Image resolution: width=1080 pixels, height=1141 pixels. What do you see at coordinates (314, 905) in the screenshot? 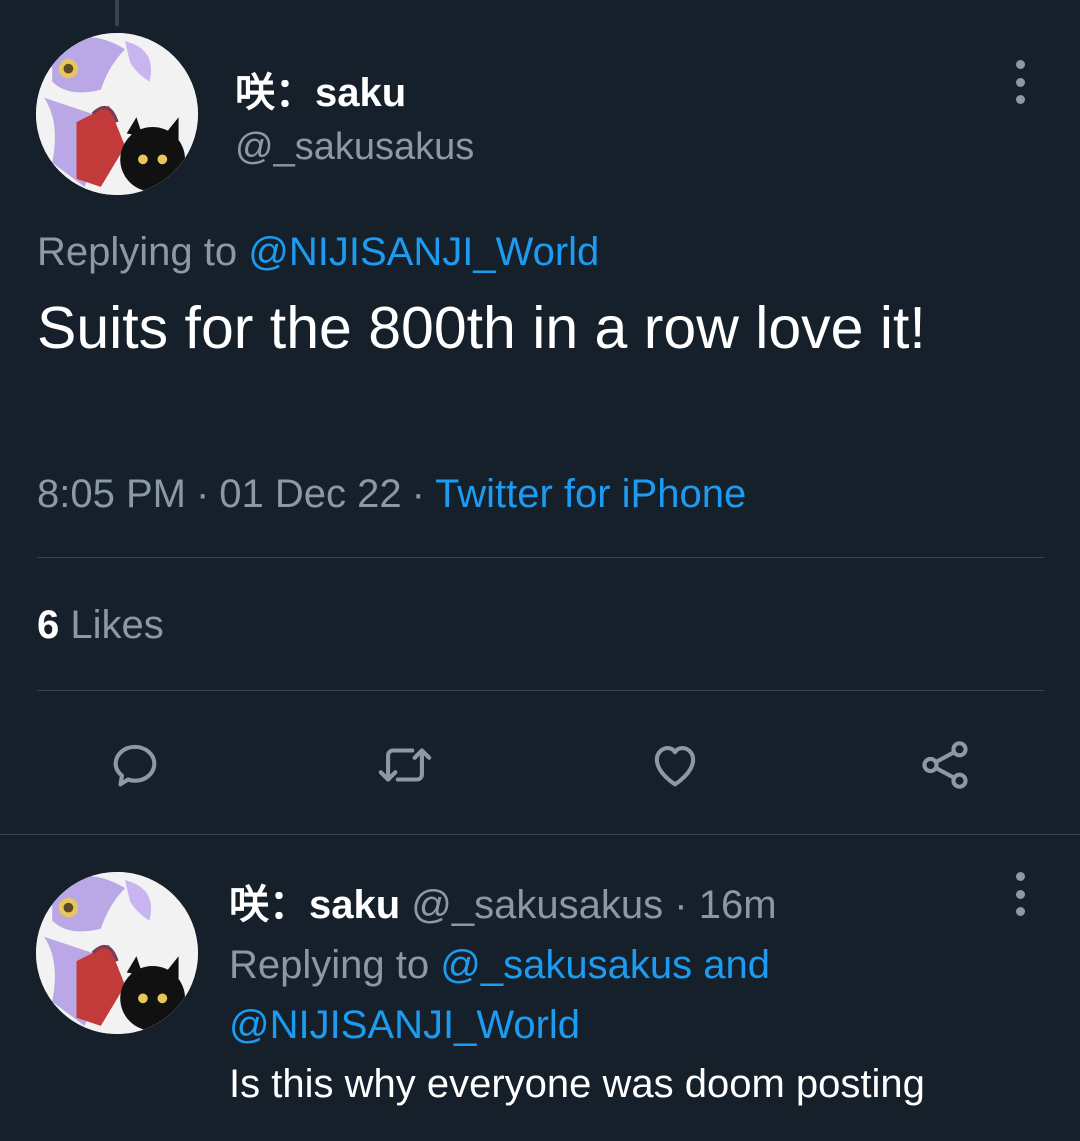
I see `reply-display-name: 咲：saku` at bounding box center [314, 905].